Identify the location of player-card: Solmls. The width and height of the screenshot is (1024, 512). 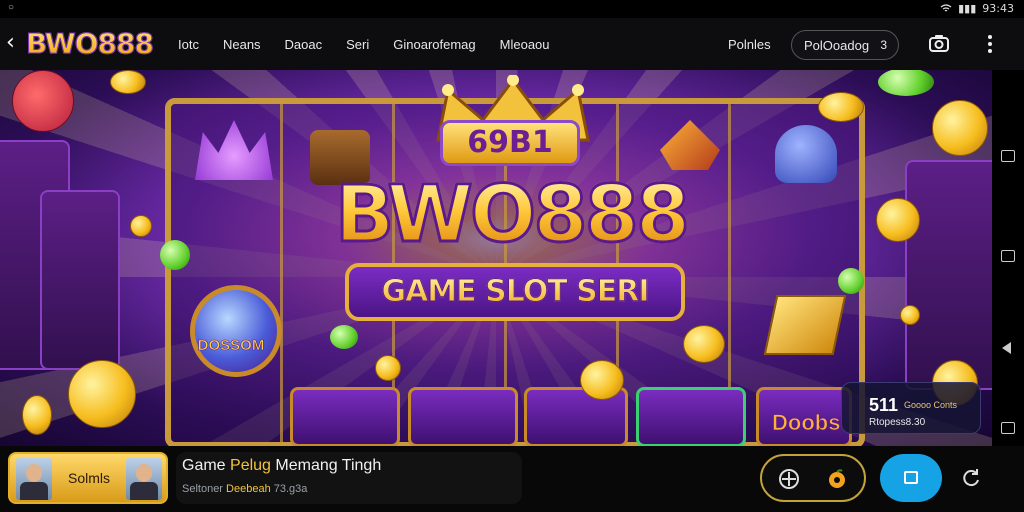
(88, 478).